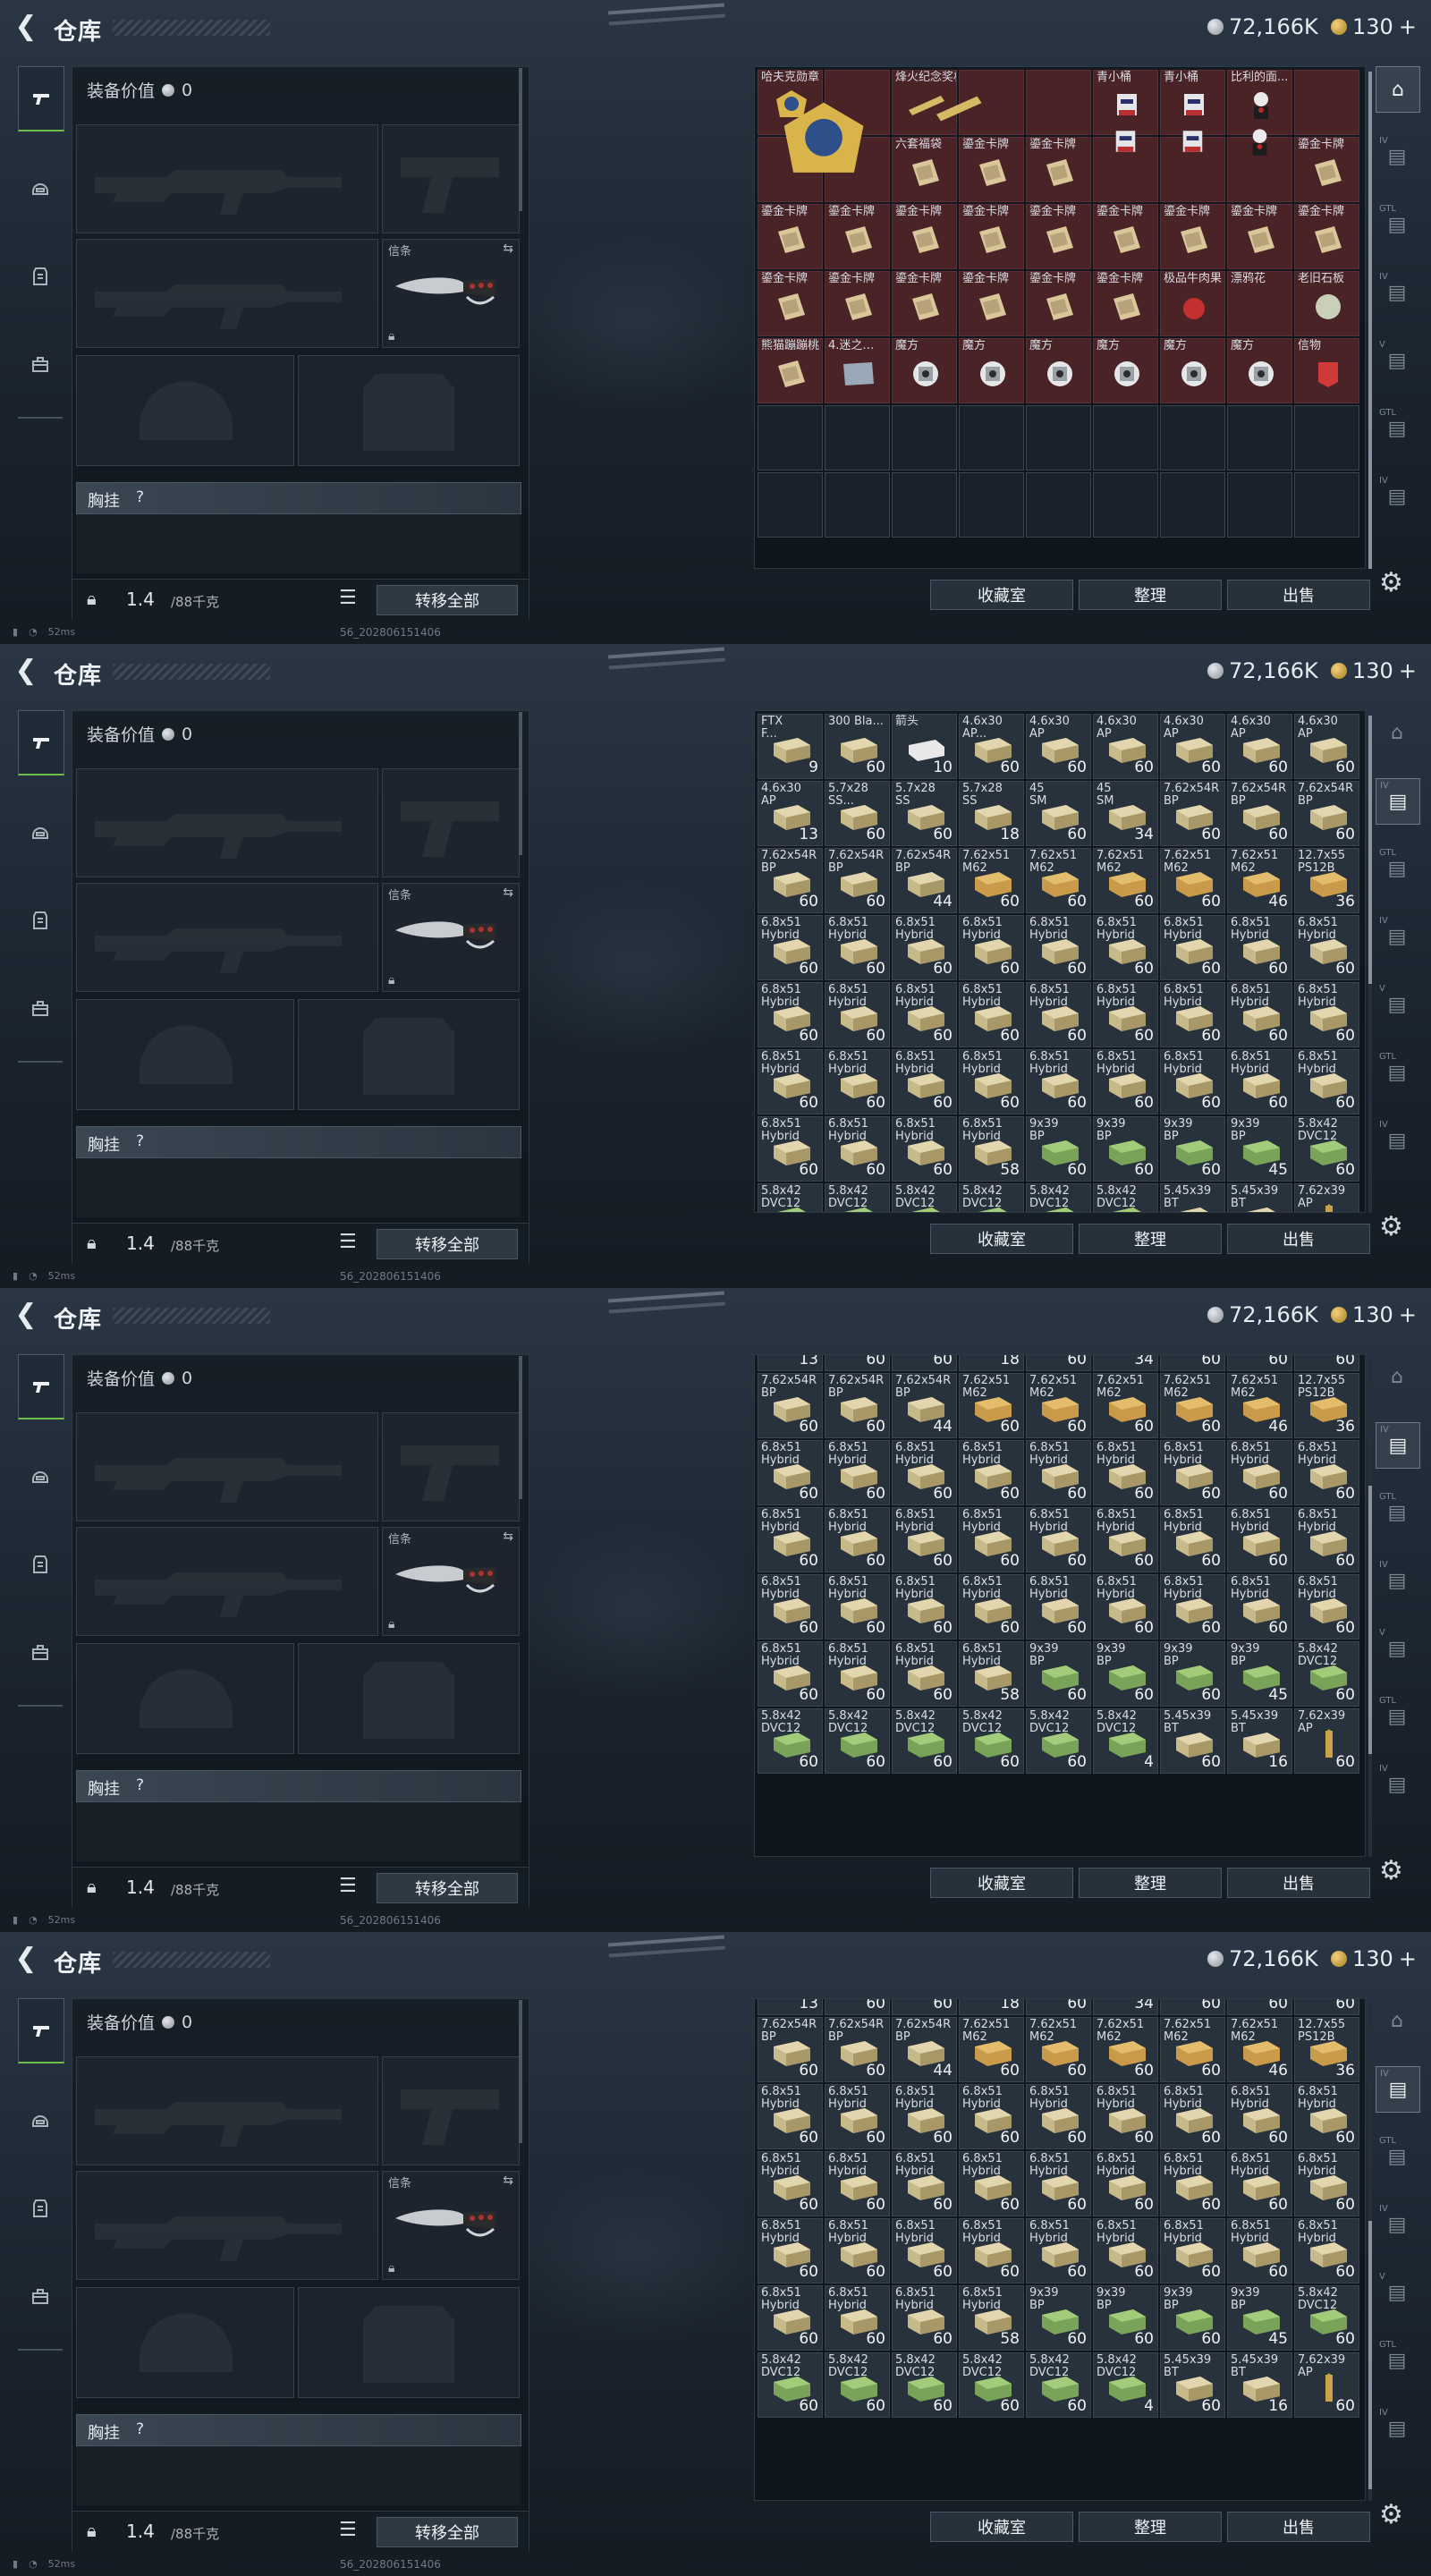 The width and height of the screenshot is (1431, 2576). Describe the element at coordinates (520, 783) in the screenshot. I see `loadout-scrollbar` at that location.